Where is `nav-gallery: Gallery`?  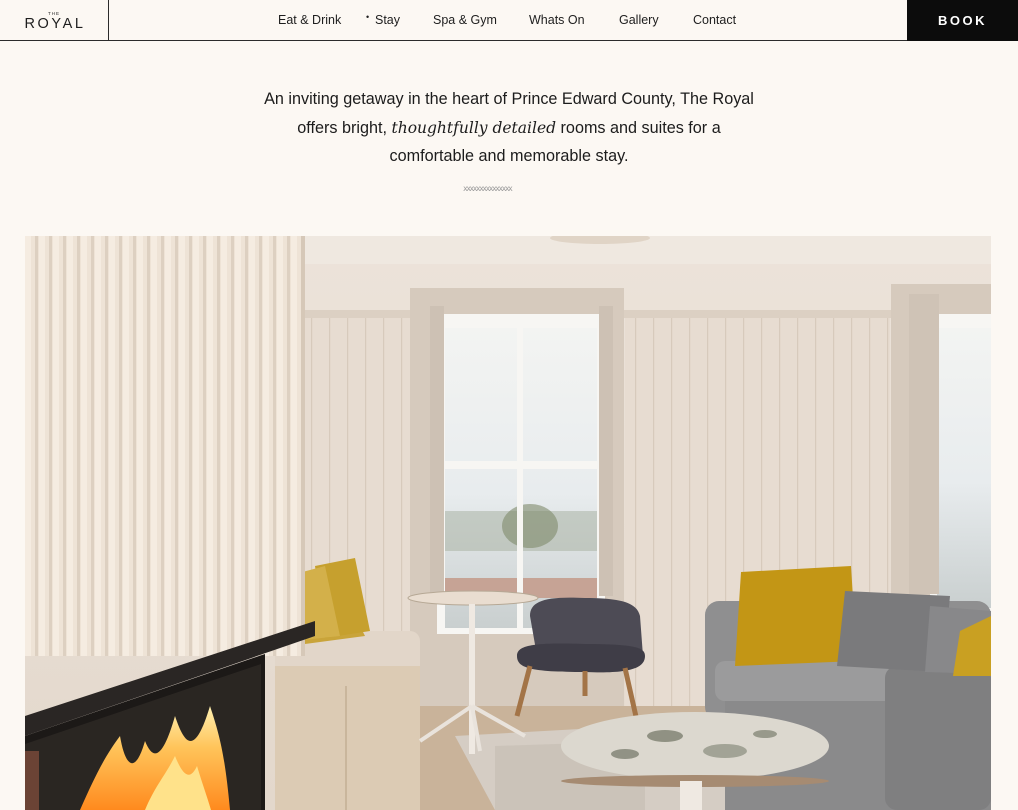
nav-gallery: Gallery is located at coordinates (639, 20).